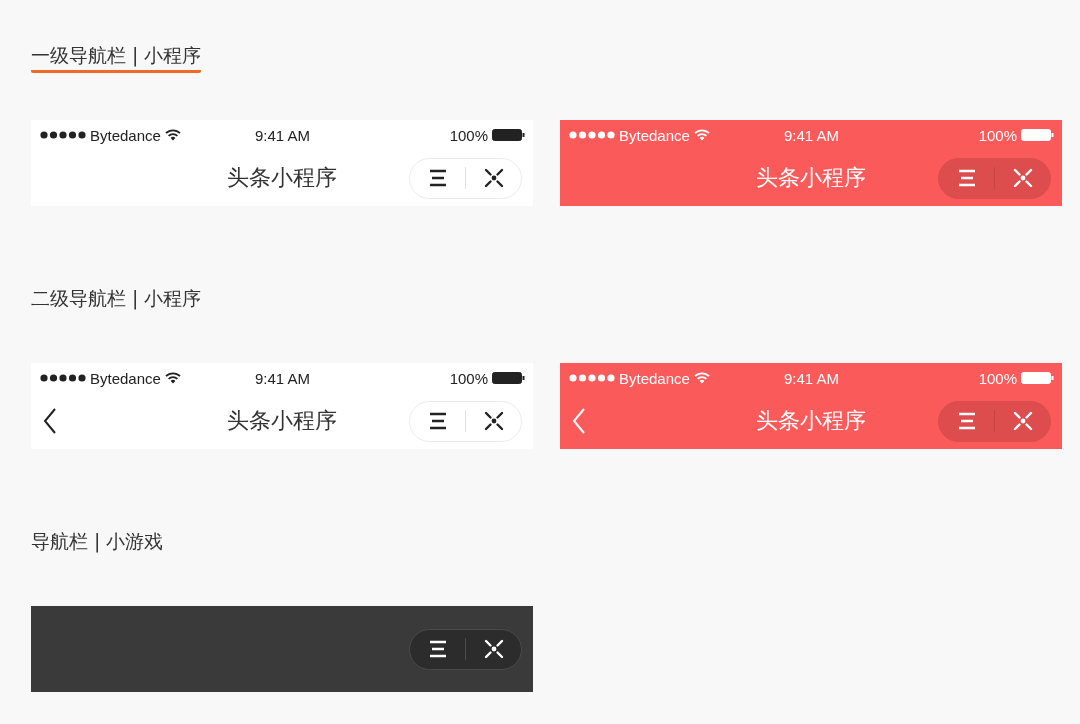 The height and width of the screenshot is (724, 1080). Describe the element at coordinates (97, 542) in the screenshot. I see `section-heading: 导航栏 | 小游戏` at that location.